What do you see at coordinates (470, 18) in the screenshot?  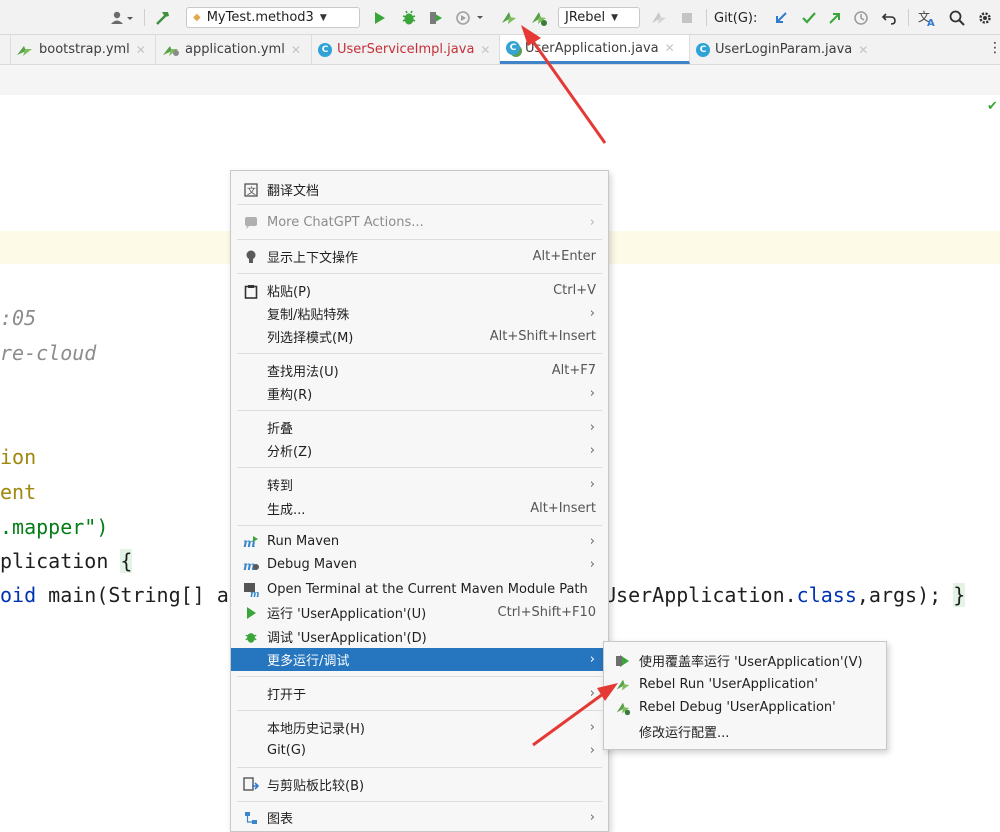 I see `profiler-icon` at bounding box center [470, 18].